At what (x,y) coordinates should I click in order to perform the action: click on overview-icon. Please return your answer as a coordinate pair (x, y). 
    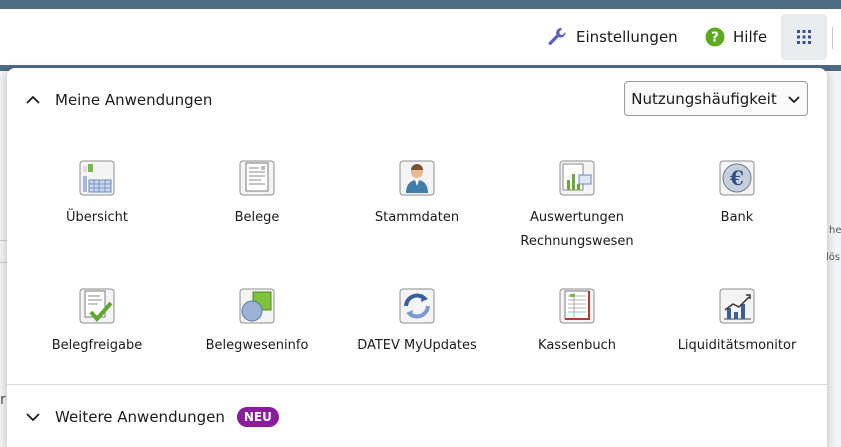
    Looking at the image, I should click on (97, 178).